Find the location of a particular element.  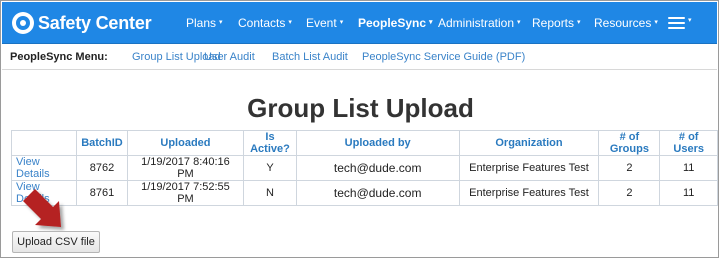

nav-peoplesync: PeopleSync ▾ is located at coordinates (395, 23).